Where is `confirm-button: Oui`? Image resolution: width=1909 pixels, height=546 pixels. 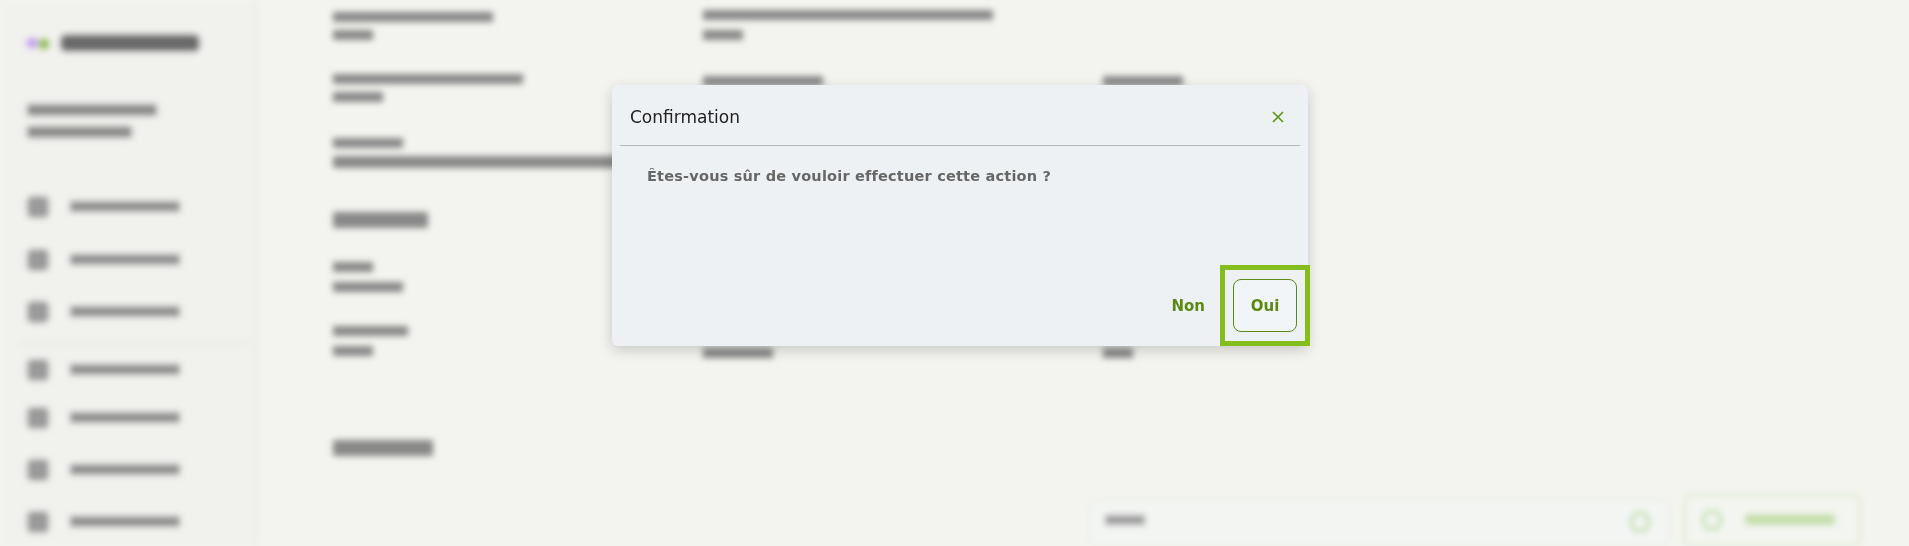 confirm-button: Oui is located at coordinates (1265, 305).